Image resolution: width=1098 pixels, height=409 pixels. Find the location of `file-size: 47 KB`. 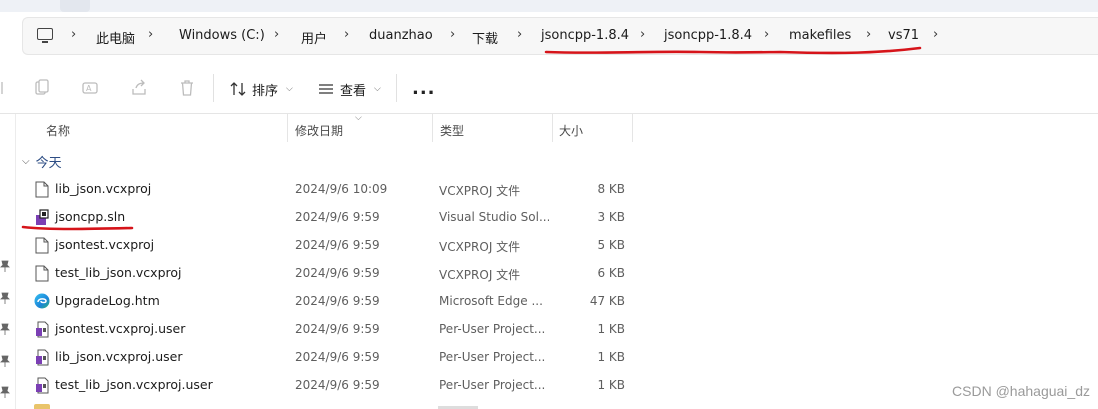

file-size: 47 KB is located at coordinates (607, 301).